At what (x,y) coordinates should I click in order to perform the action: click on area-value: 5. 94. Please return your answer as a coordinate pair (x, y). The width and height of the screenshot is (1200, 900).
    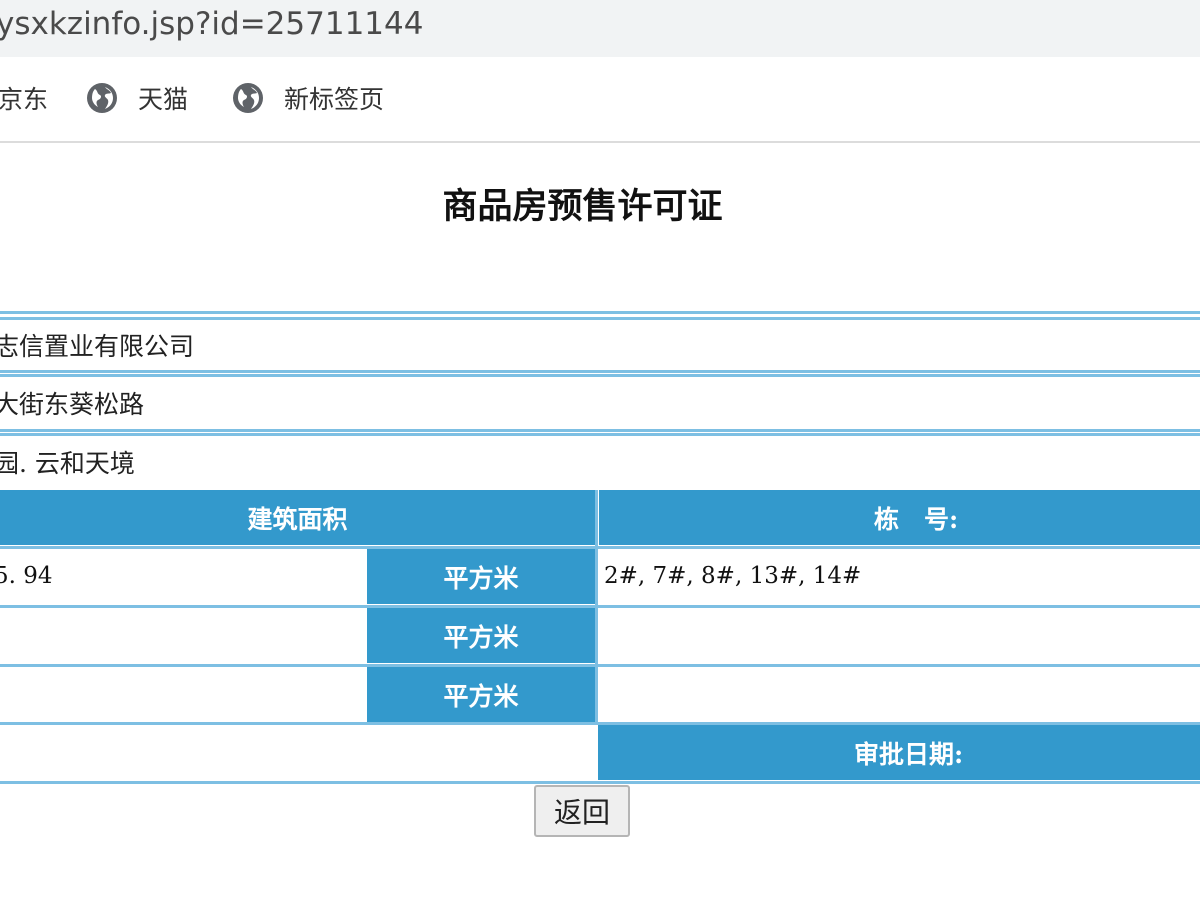
    Looking at the image, I should click on (26, 576).